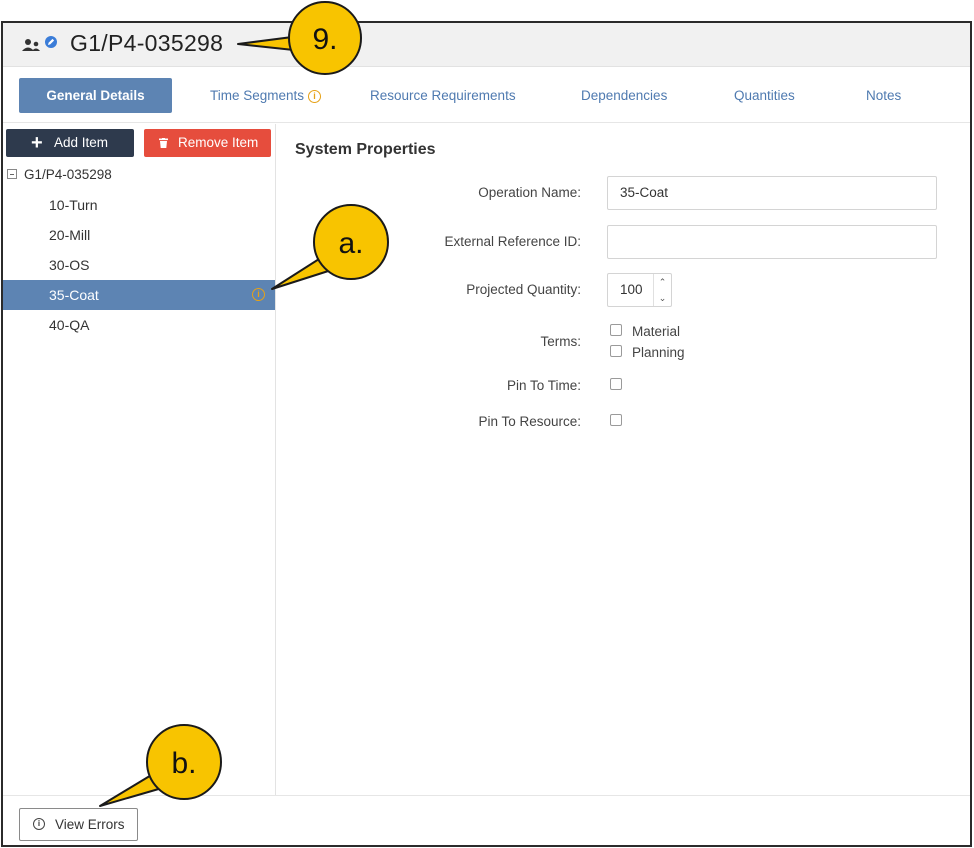  Describe the element at coordinates (37, 143) in the screenshot. I see `plus-icon: +` at that location.